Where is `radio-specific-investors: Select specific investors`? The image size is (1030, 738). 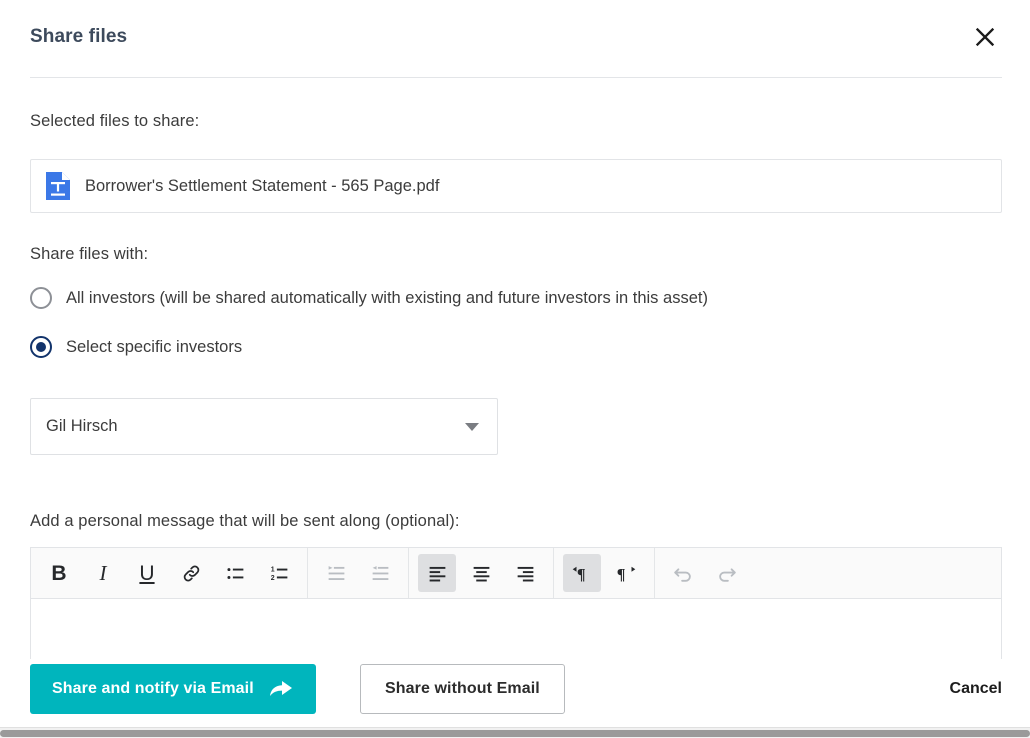 radio-specific-investors: Select specific investors is located at coordinates (136, 347).